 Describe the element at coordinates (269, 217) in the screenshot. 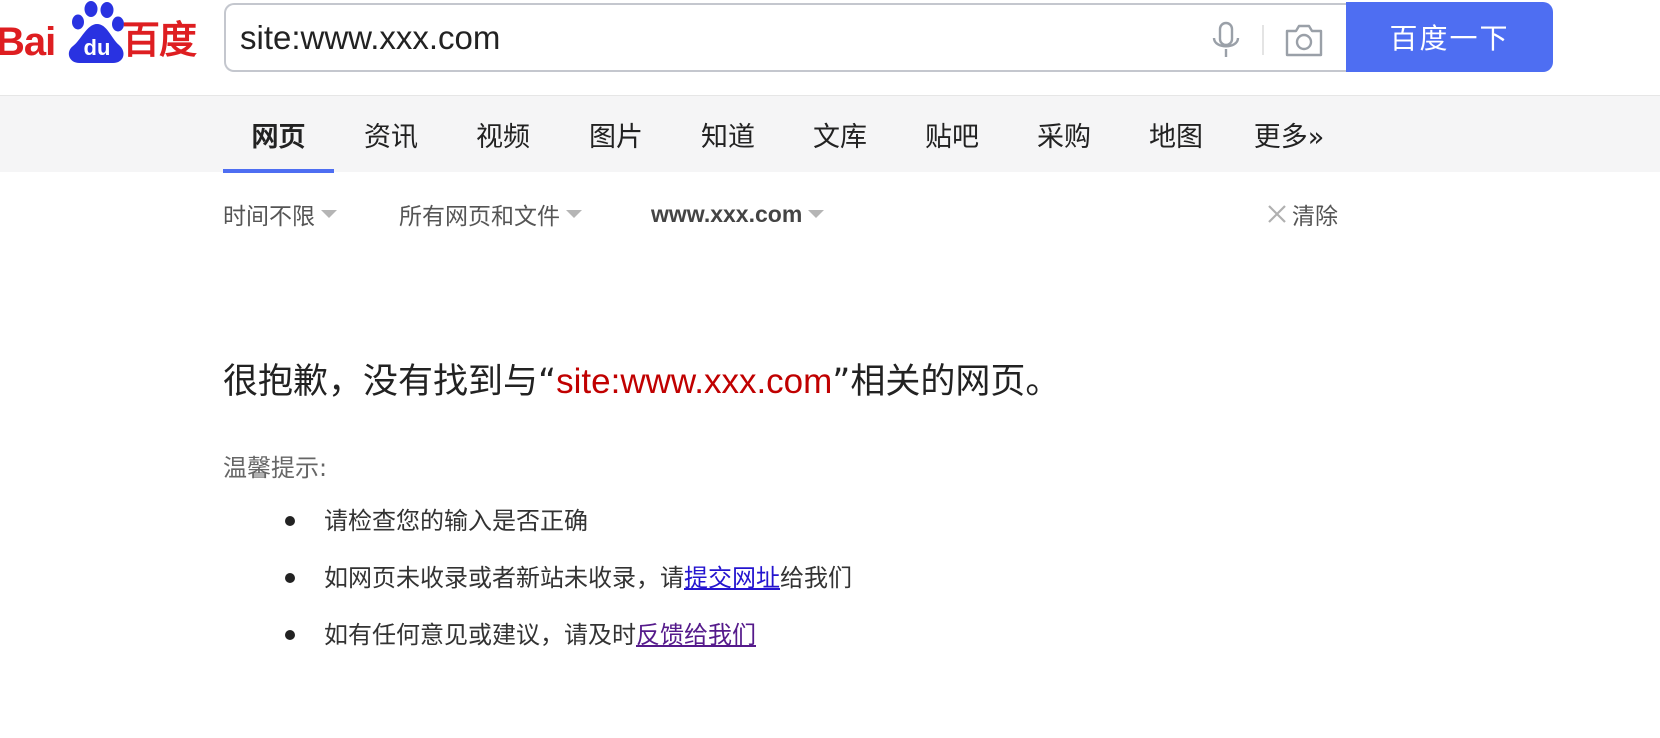

I see `filter-time-label: 时间不限` at that location.